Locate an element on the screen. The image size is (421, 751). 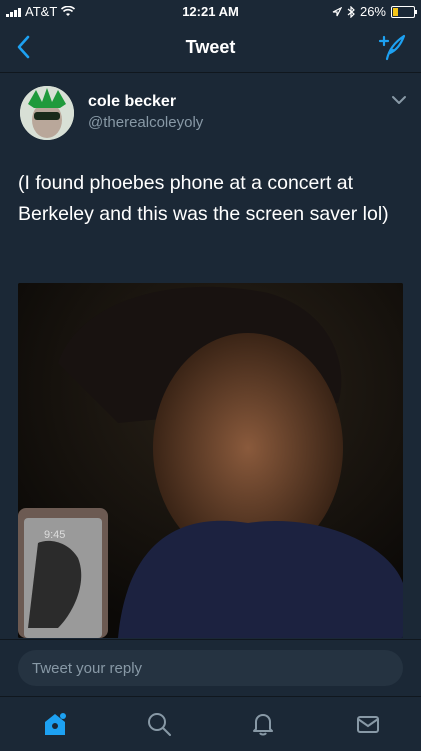
battery-percent: 26% is located at coordinates (372, 11).